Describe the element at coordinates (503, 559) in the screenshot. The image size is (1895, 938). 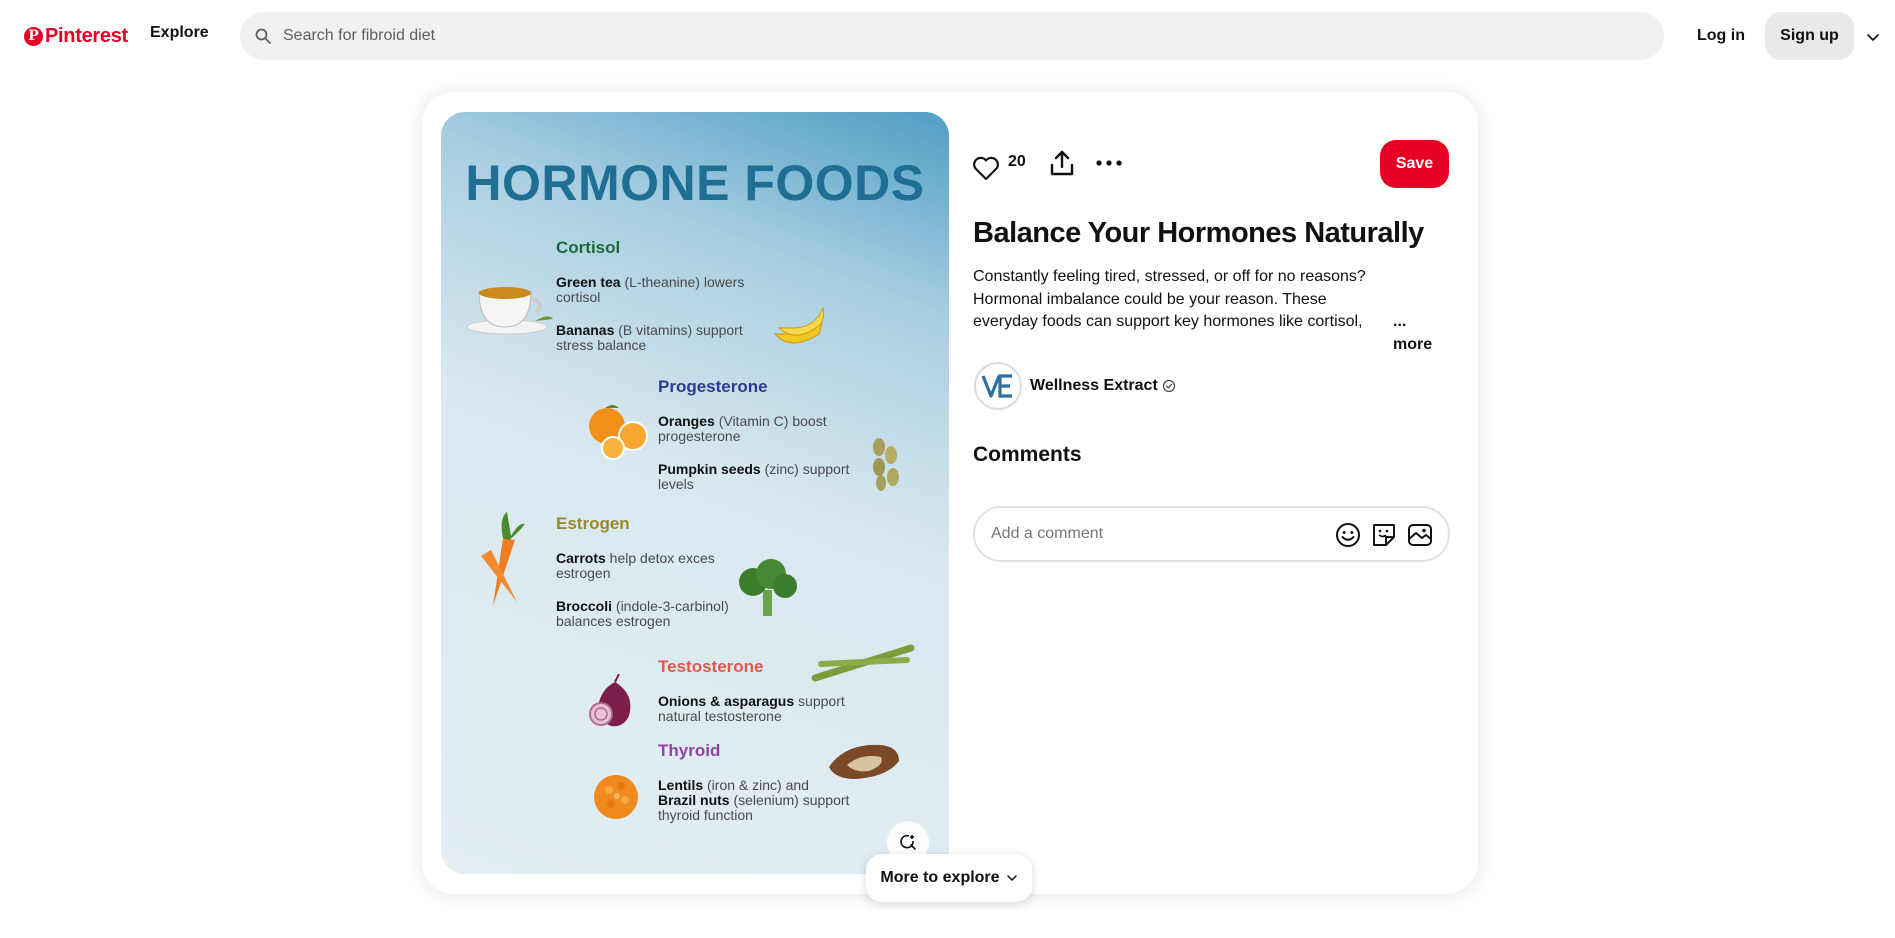
I see `carrot-icon` at that location.